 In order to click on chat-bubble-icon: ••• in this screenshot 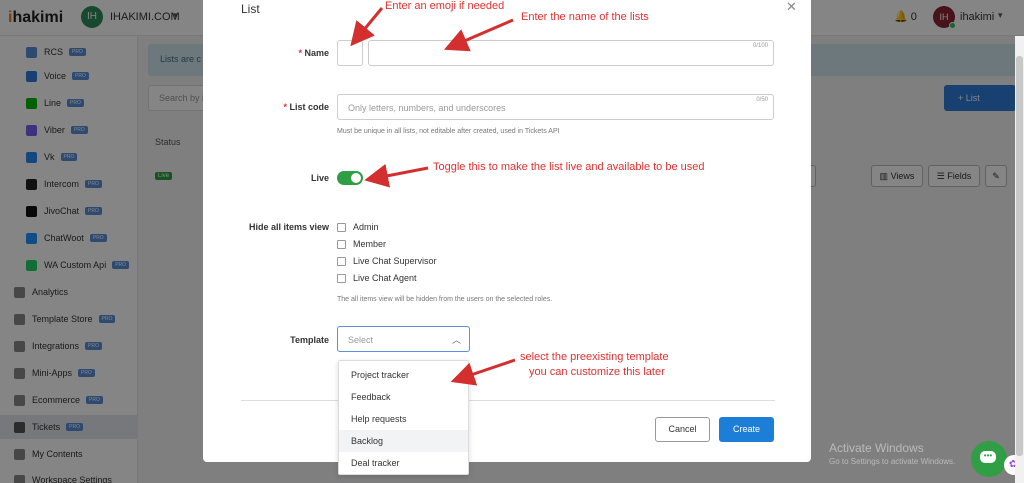, I will do `click(988, 457)`.